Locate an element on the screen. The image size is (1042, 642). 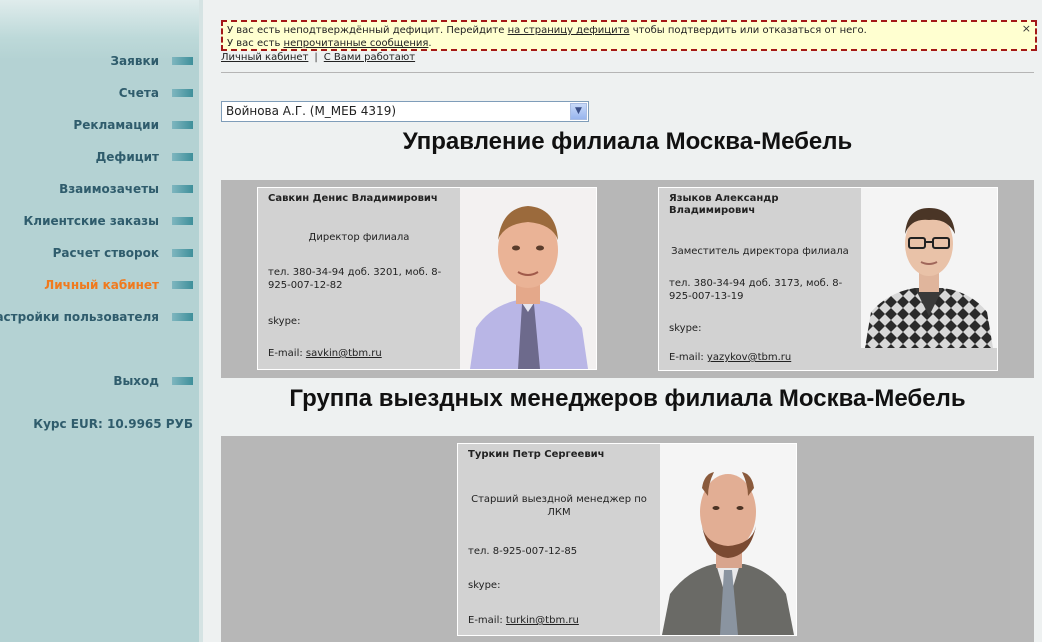
sidebar-item-label: Клиентские заказы is located at coordinates (91, 221).